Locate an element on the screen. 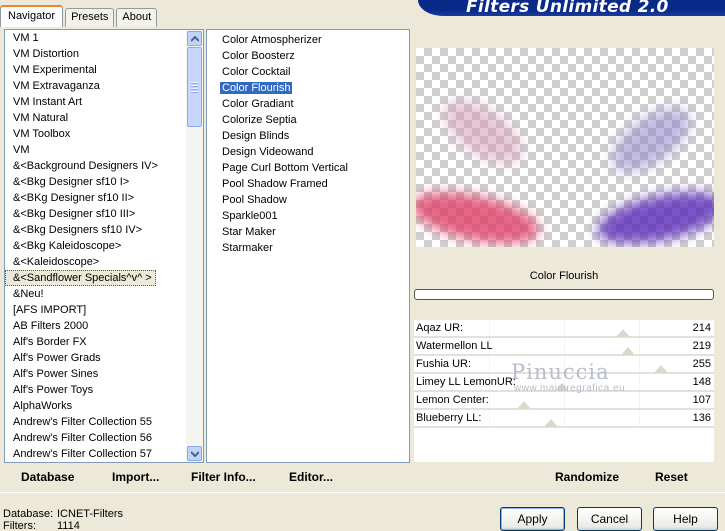 The width and height of the screenshot is (725, 531). filter-item: Colorize Septia is located at coordinates (308, 120).